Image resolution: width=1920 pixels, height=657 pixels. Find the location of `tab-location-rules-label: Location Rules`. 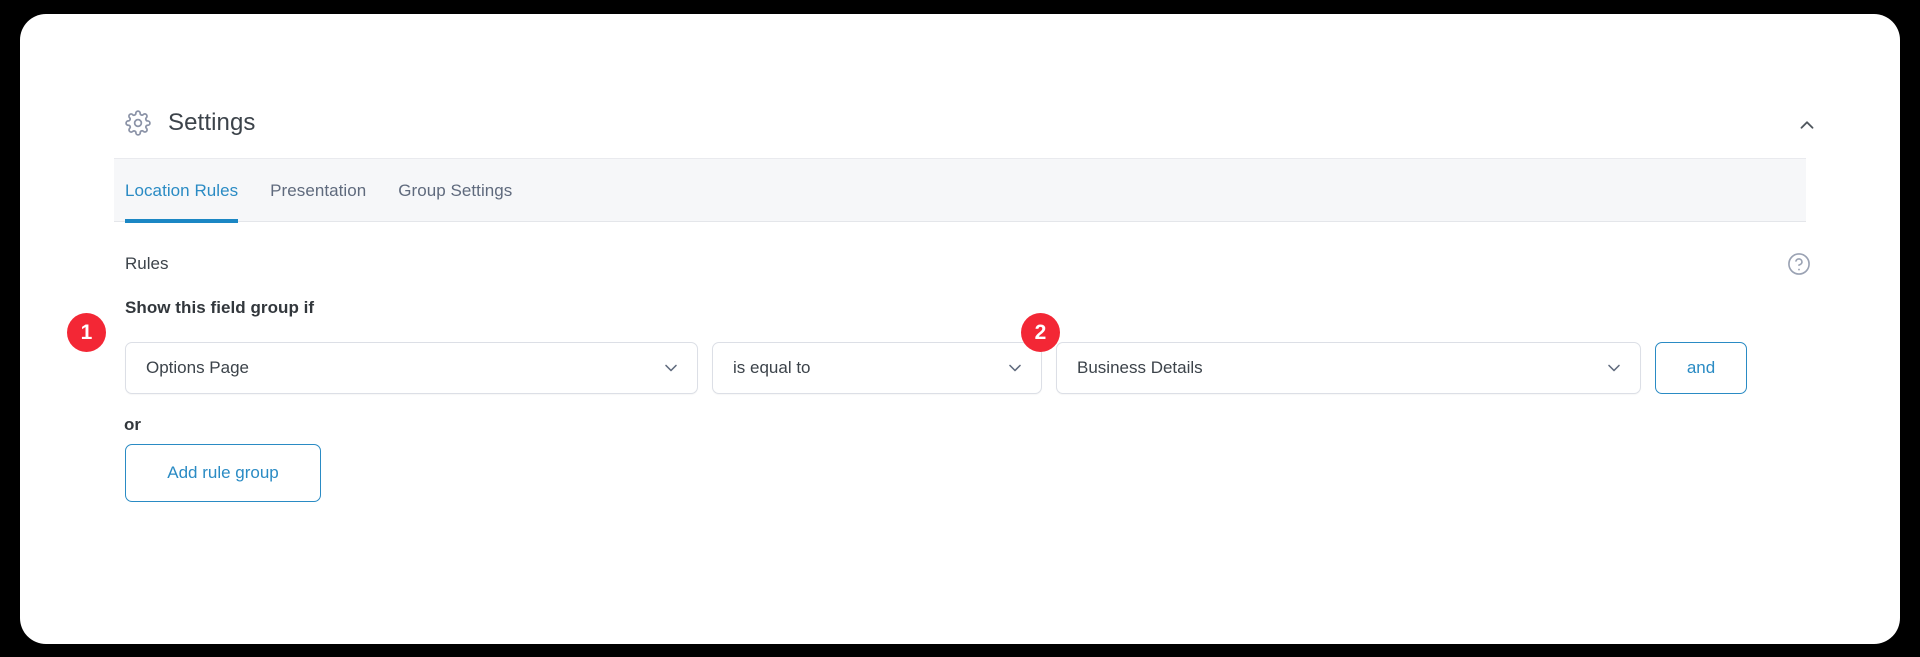

tab-location-rules-label: Location Rules is located at coordinates (182, 190).